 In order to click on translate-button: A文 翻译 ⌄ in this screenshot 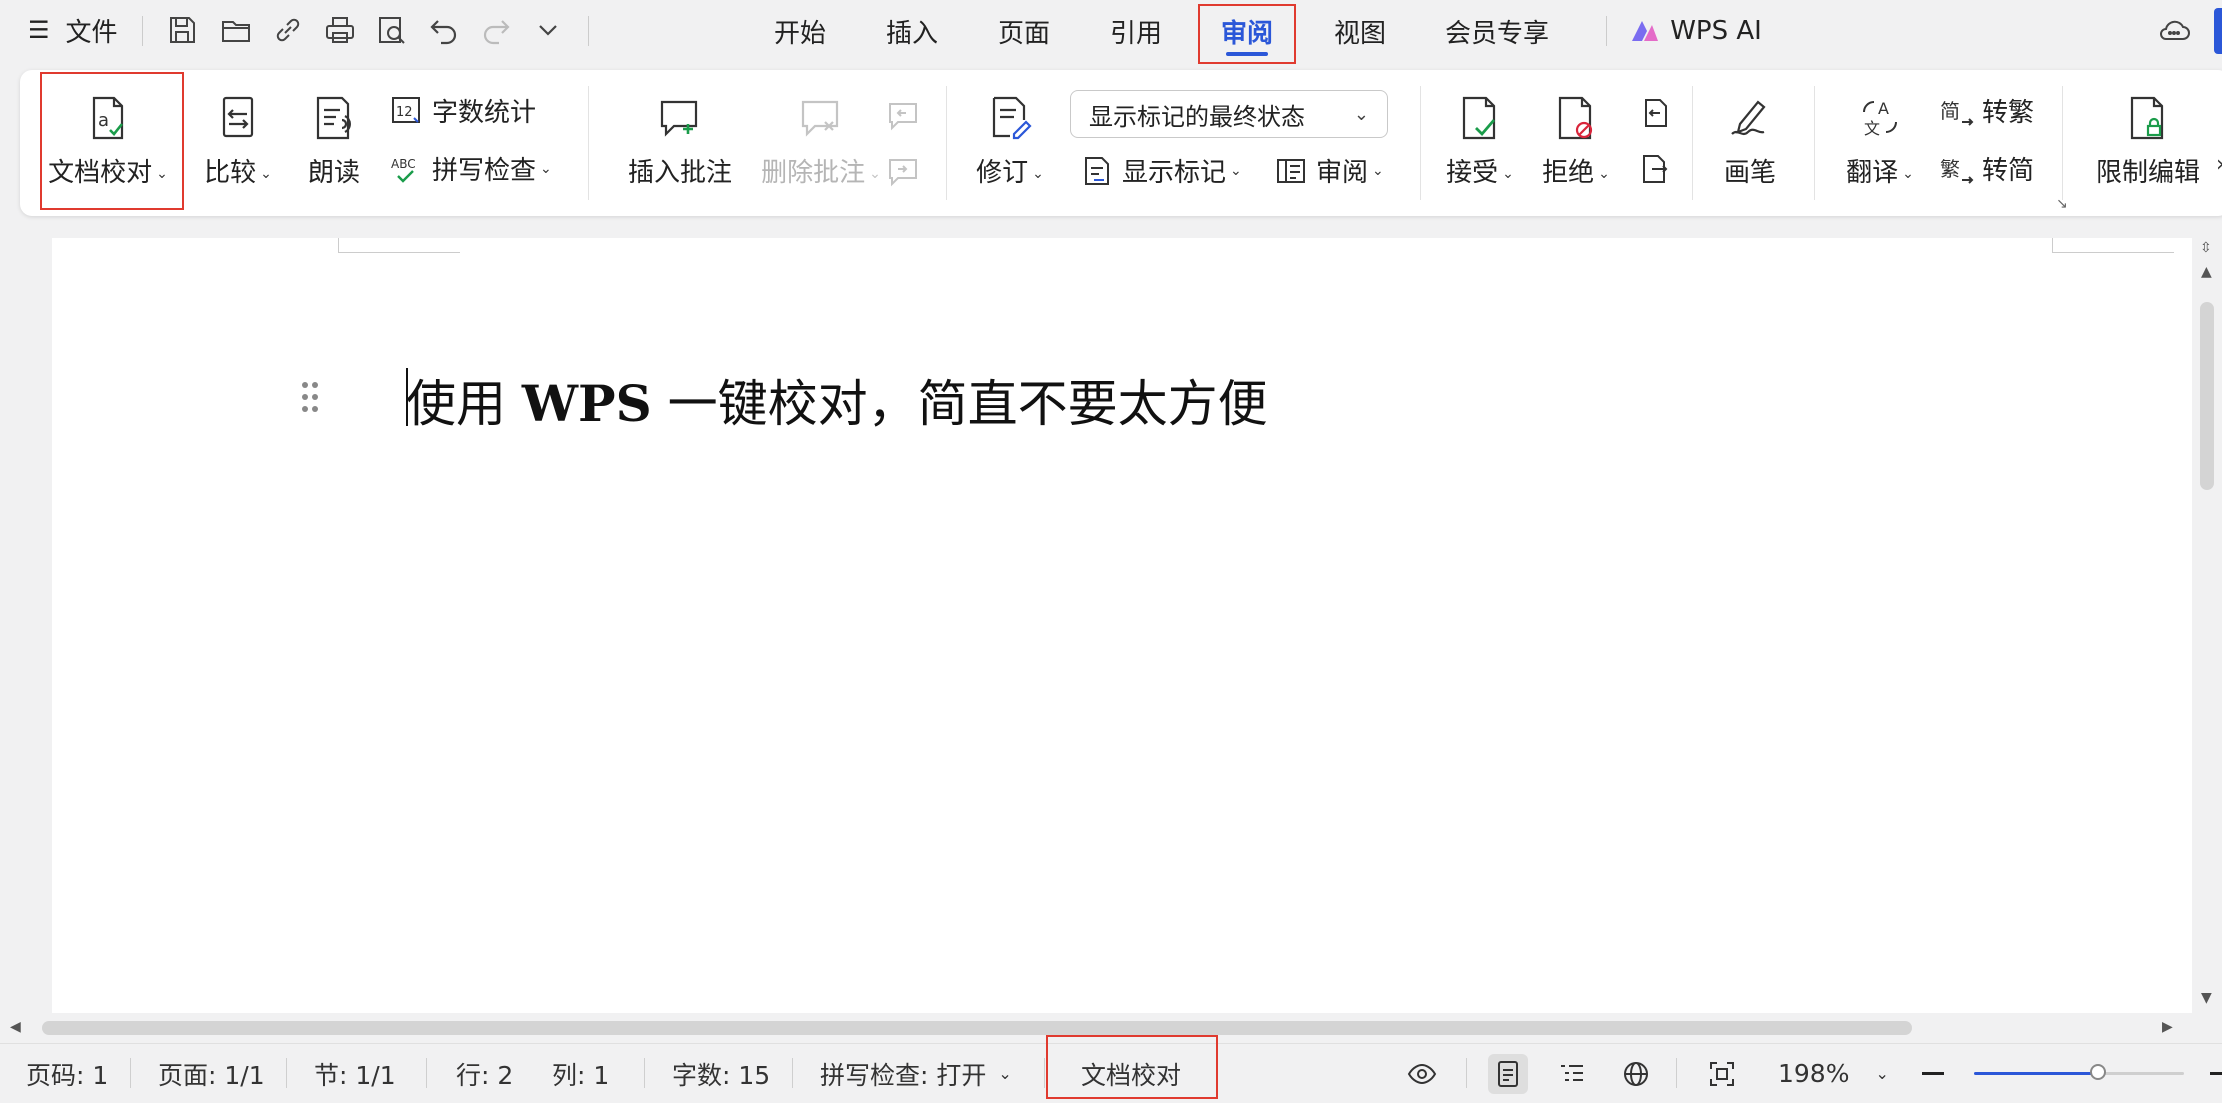, I will do `click(1880, 139)`.